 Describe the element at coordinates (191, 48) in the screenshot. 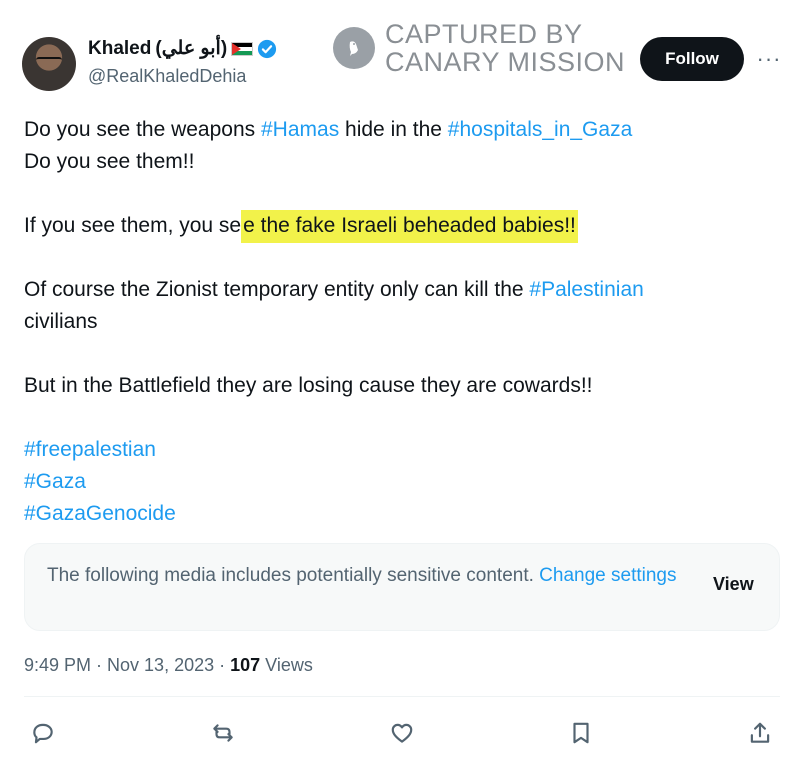

I see `author-name-suffix: (أبو علي)` at that location.